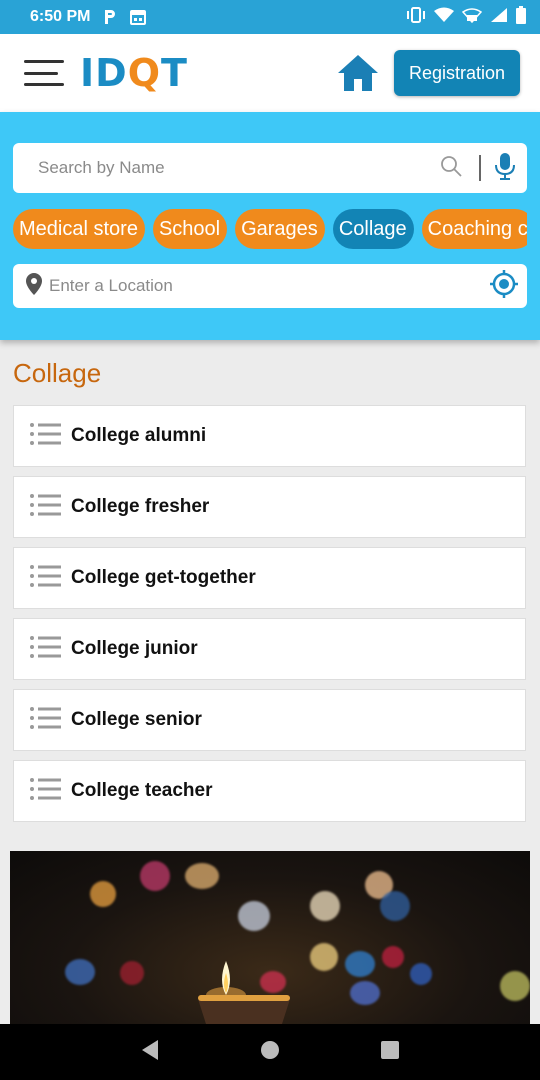 Image resolution: width=540 pixels, height=1080 pixels. Describe the element at coordinates (238, 168) in the screenshot. I see `search-input` at that location.